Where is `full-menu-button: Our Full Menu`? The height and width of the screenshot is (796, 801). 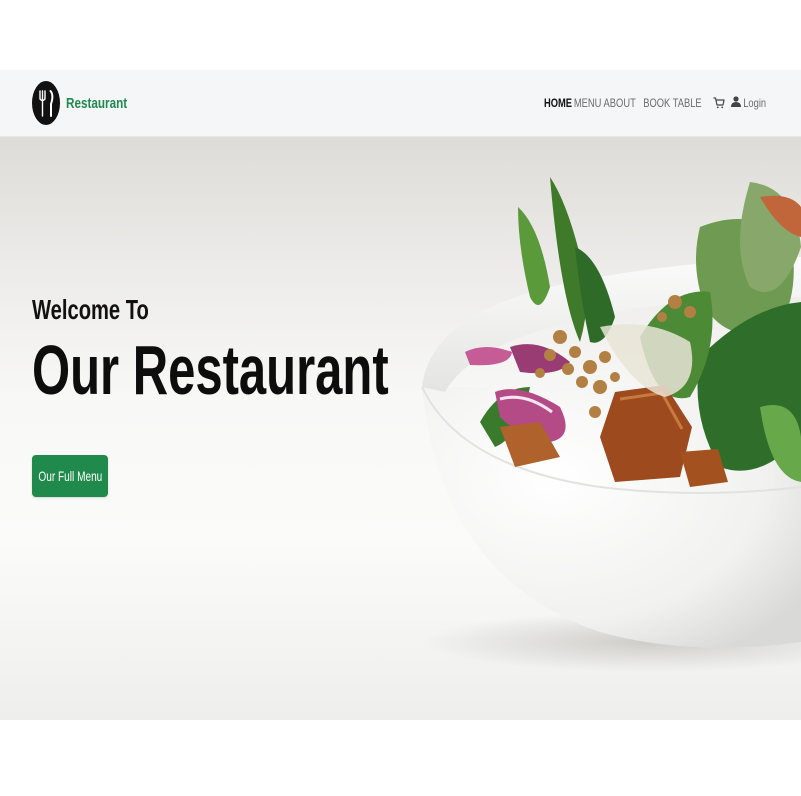 full-menu-button: Our Full Menu is located at coordinates (70, 476).